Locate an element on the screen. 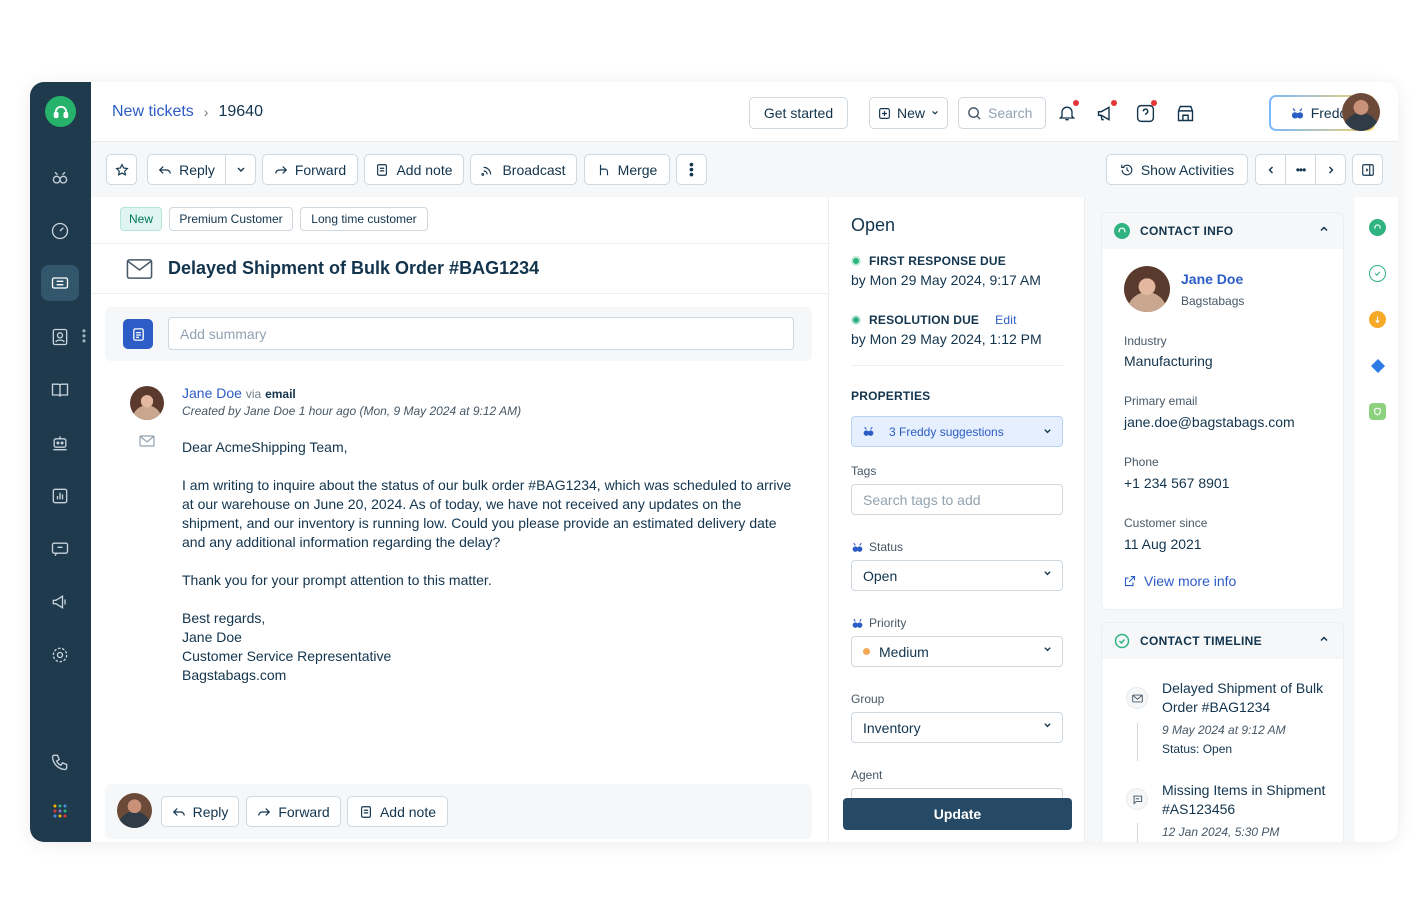 This screenshot has height=924, width=1428. sender-name: Jane Doe is located at coordinates (212, 393).